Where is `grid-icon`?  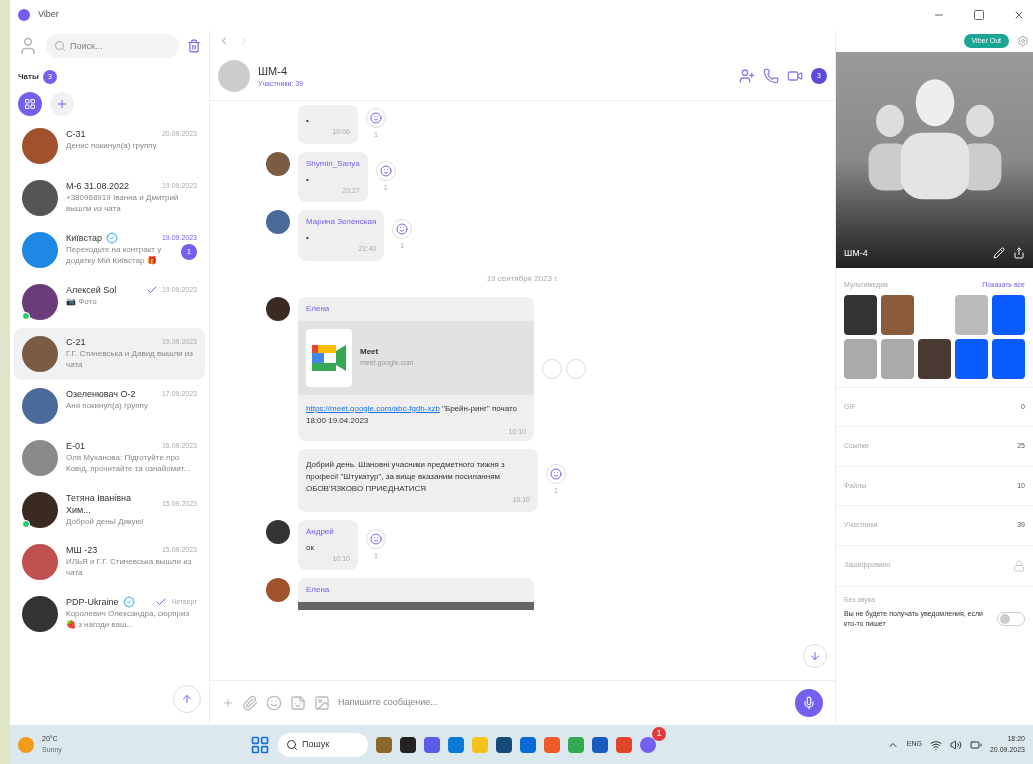
grid-icon is located at coordinates (30, 104).